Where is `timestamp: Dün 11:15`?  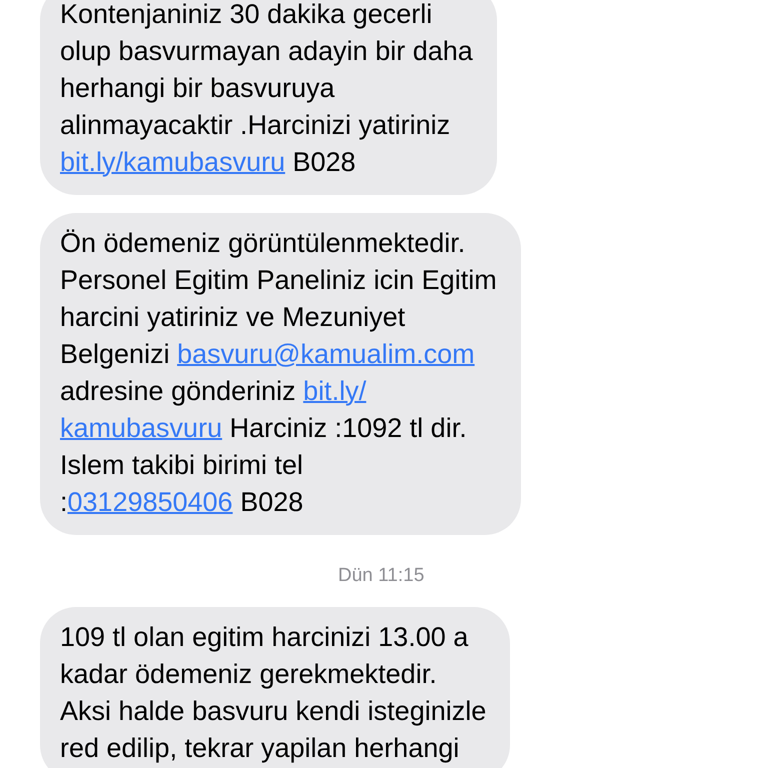 timestamp: Dün 11:15 is located at coordinates (381, 576).